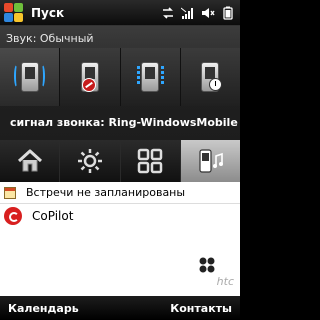 The width and height of the screenshot is (320, 320). What do you see at coordinates (43, 308) in the screenshot?
I see `softkey-left-calendar: Календарь` at bounding box center [43, 308].